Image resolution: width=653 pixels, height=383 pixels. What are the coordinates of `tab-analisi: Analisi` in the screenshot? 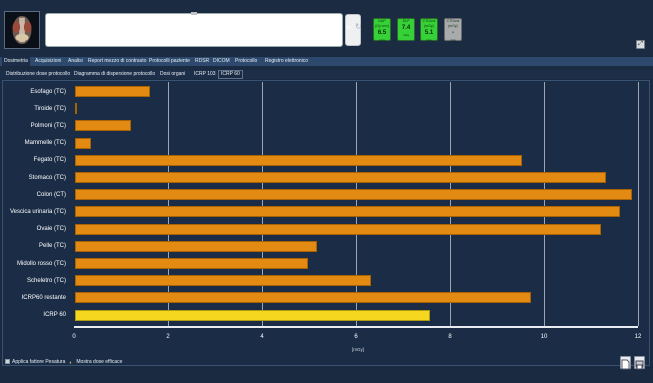 It's located at (75, 61).